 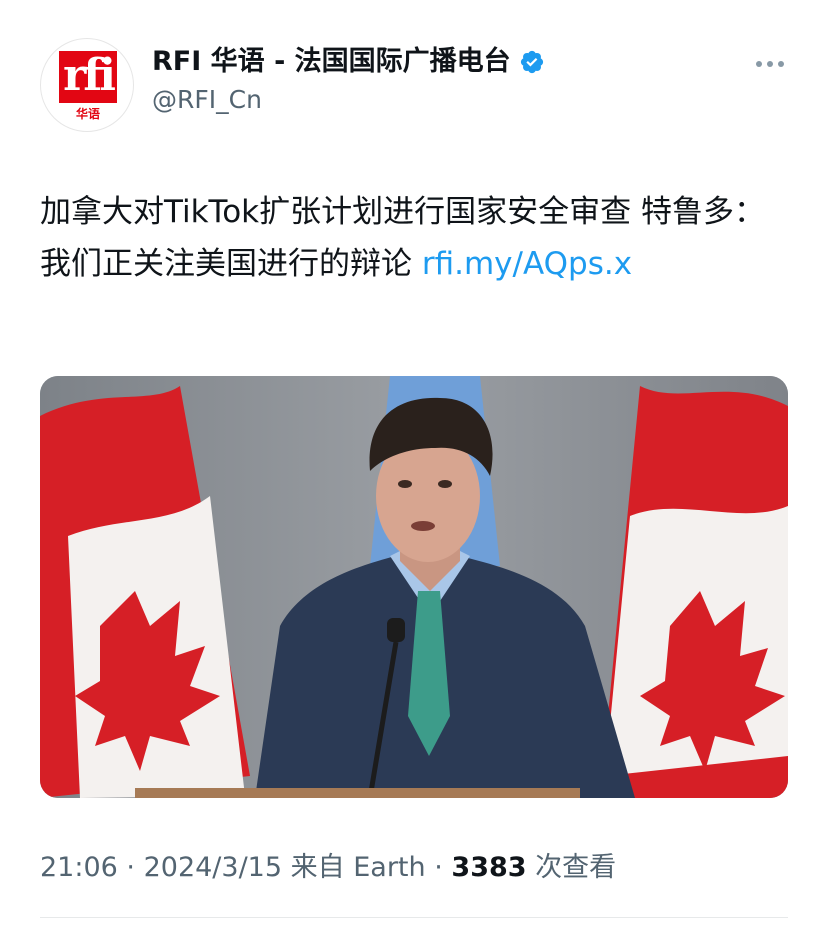 I want to click on tweet-link: rfi.my/AQps.x, so click(x=527, y=264).